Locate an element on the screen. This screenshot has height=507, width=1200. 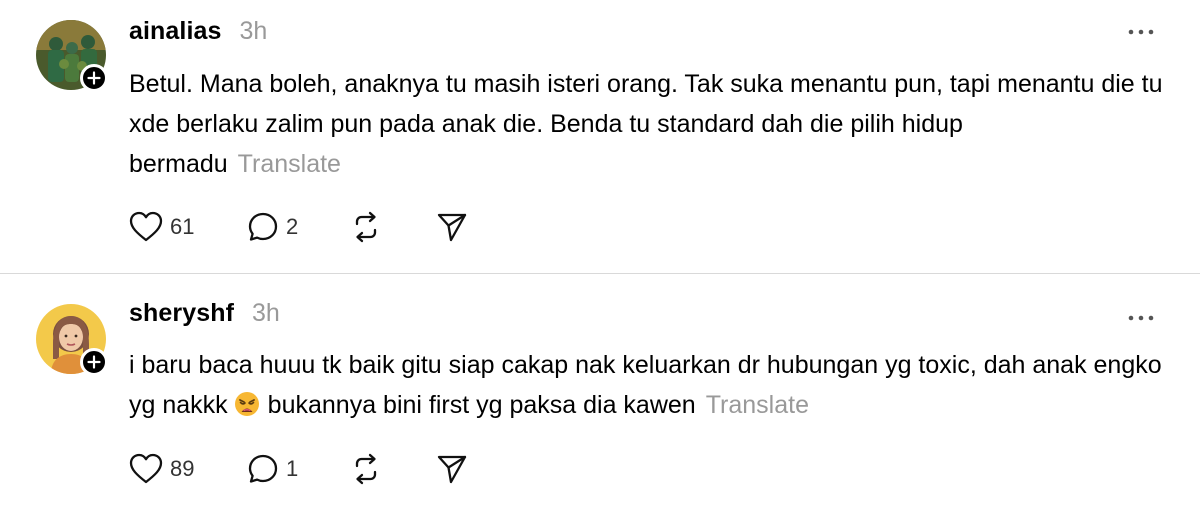
like-count: 89 is located at coordinates (182, 468).